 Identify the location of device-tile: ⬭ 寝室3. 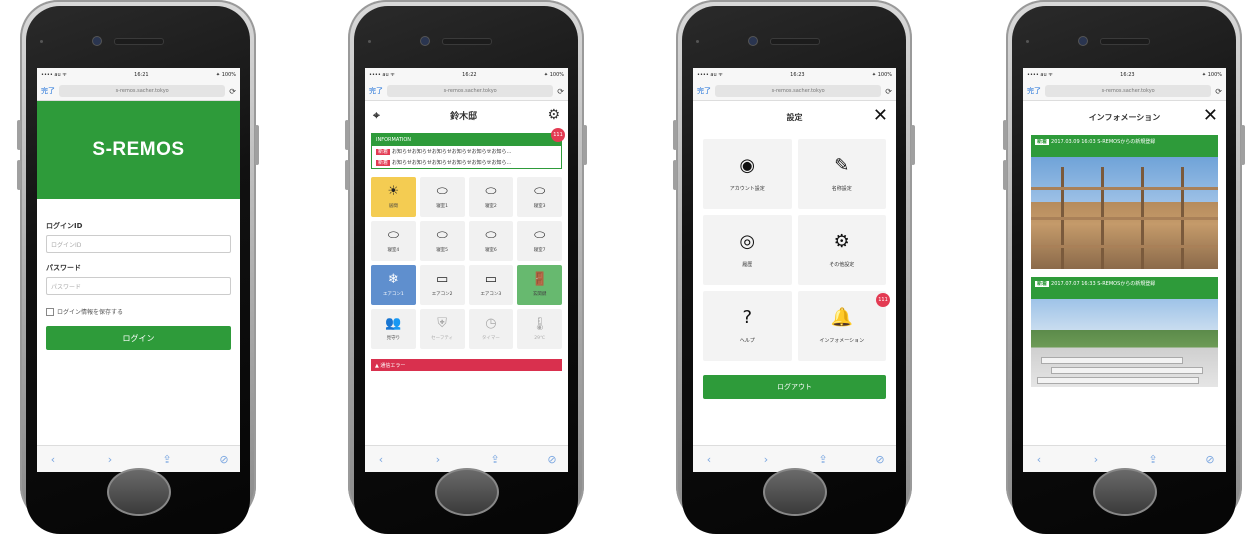
(539, 197).